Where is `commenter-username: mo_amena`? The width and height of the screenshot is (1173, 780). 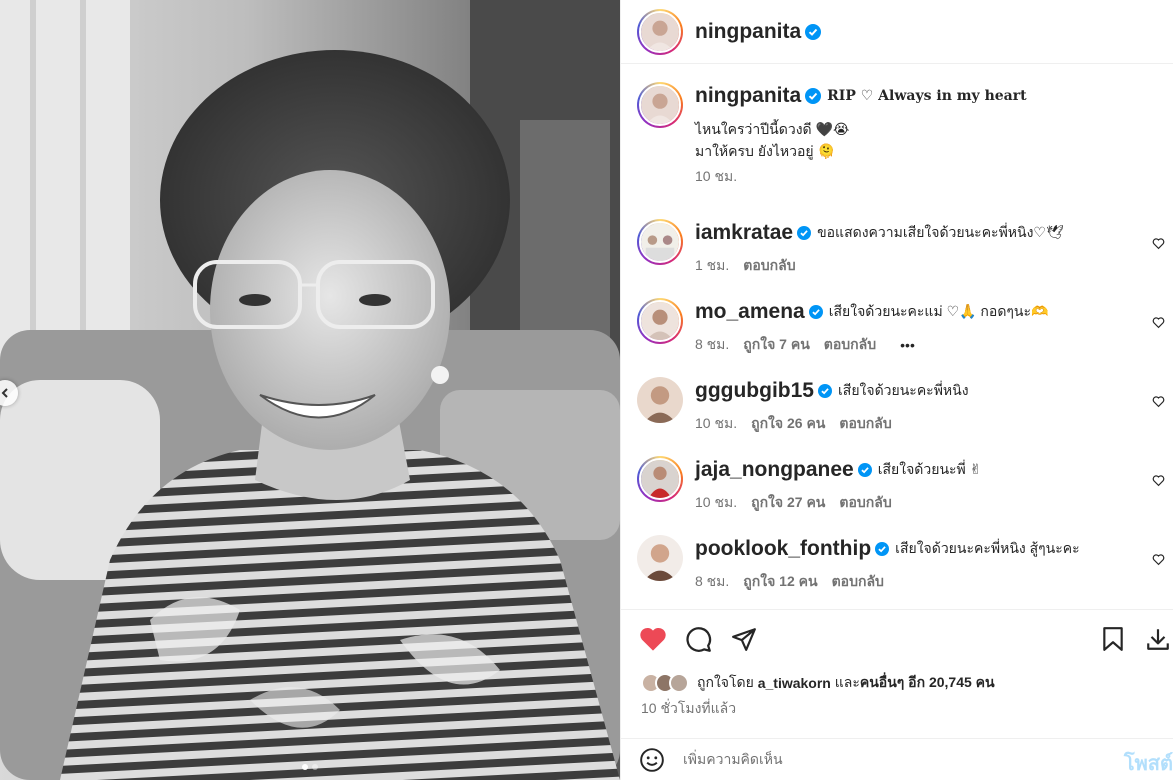
commenter-username: mo_amena is located at coordinates (750, 312).